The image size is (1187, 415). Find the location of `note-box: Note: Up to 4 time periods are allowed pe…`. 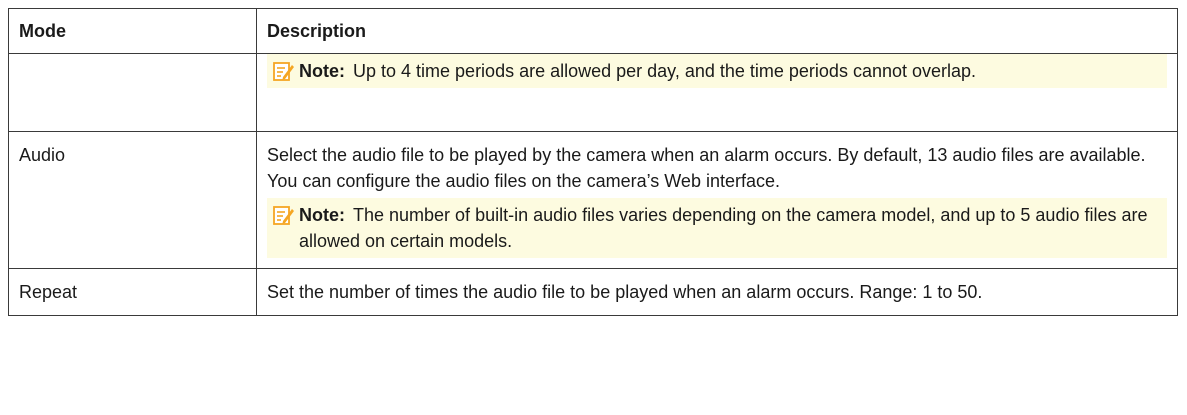

note-box: Note: Up to 4 time periods are allowed pe… is located at coordinates (717, 71).